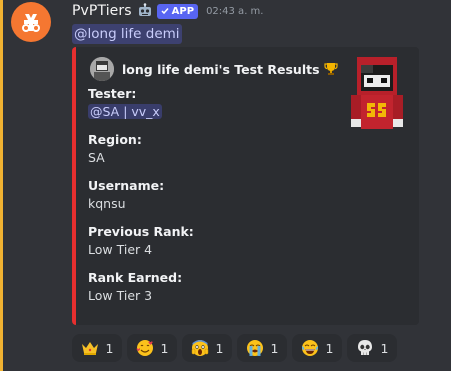 The width and height of the screenshot is (451, 371). What do you see at coordinates (208, 149) in the screenshot?
I see `field-region: Region: SA` at bounding box center [208, 149].